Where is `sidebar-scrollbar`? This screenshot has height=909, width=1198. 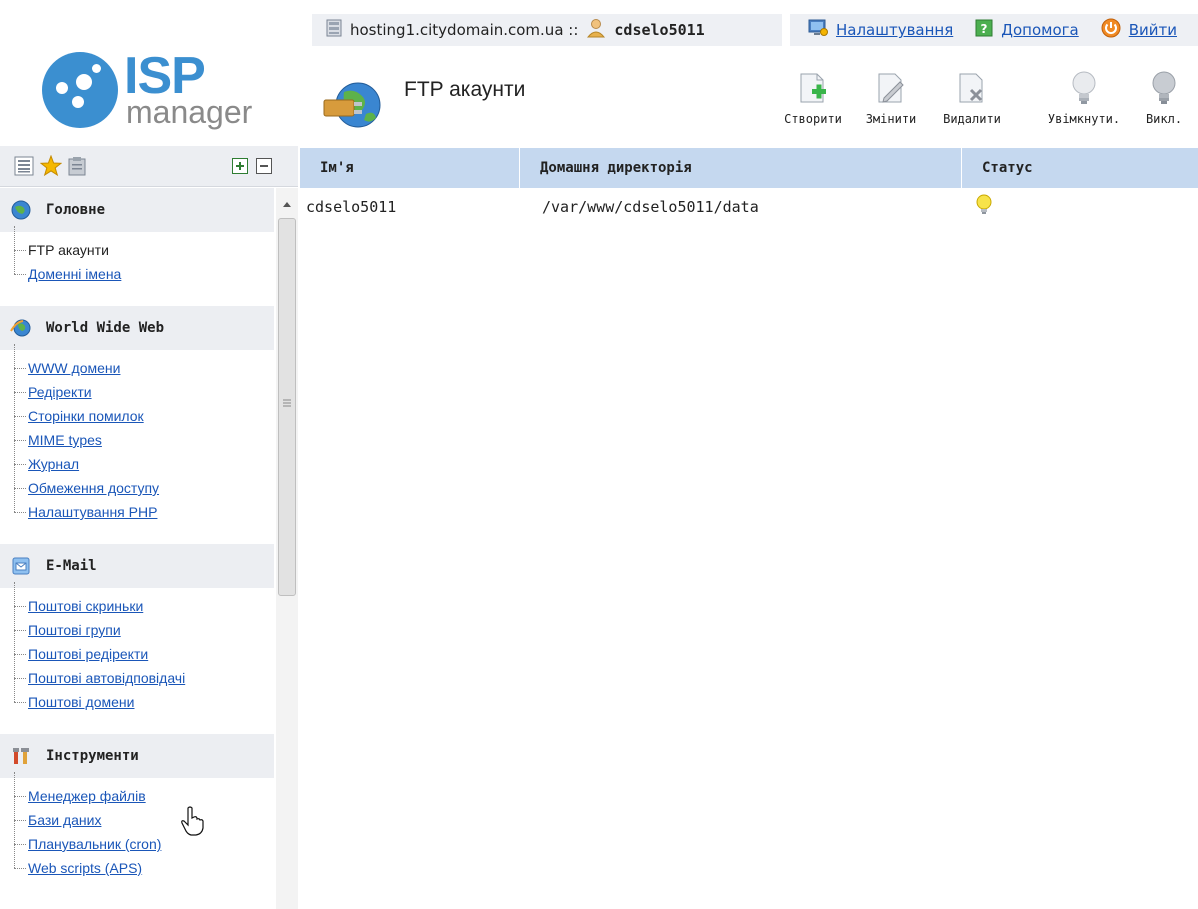
sidebar-scrollbar is located at coordinates (287, 548).